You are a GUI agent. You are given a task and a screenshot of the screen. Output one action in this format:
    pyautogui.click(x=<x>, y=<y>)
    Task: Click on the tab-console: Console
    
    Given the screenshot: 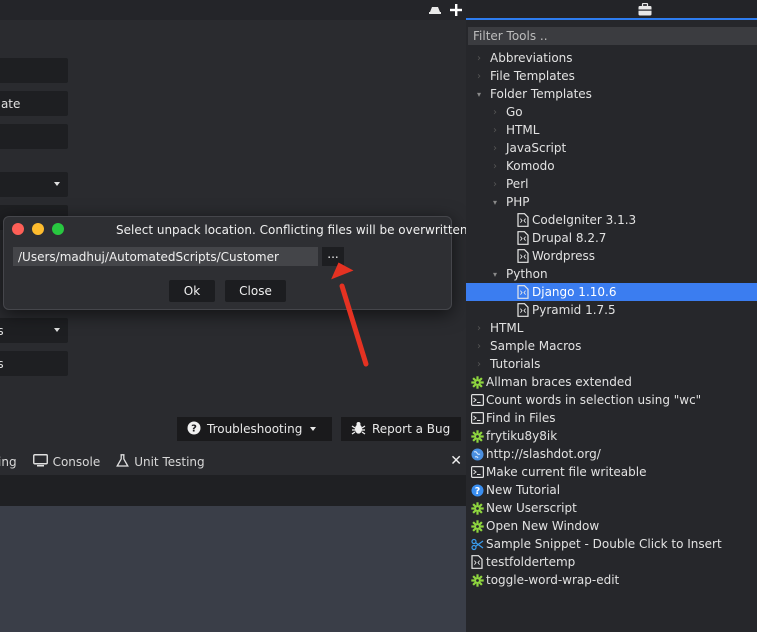 What is the action you would take?
    pyautogui.click(x=66, y=462)
    